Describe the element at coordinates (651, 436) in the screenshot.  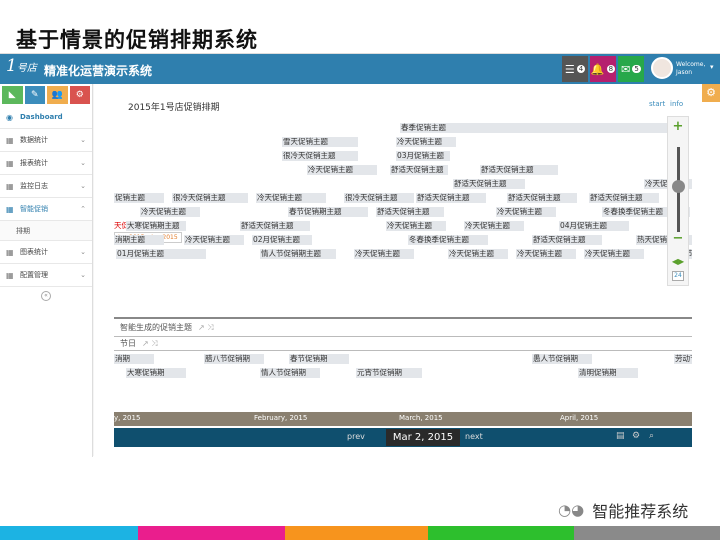
I see `search-icon: ⌕` at that location.